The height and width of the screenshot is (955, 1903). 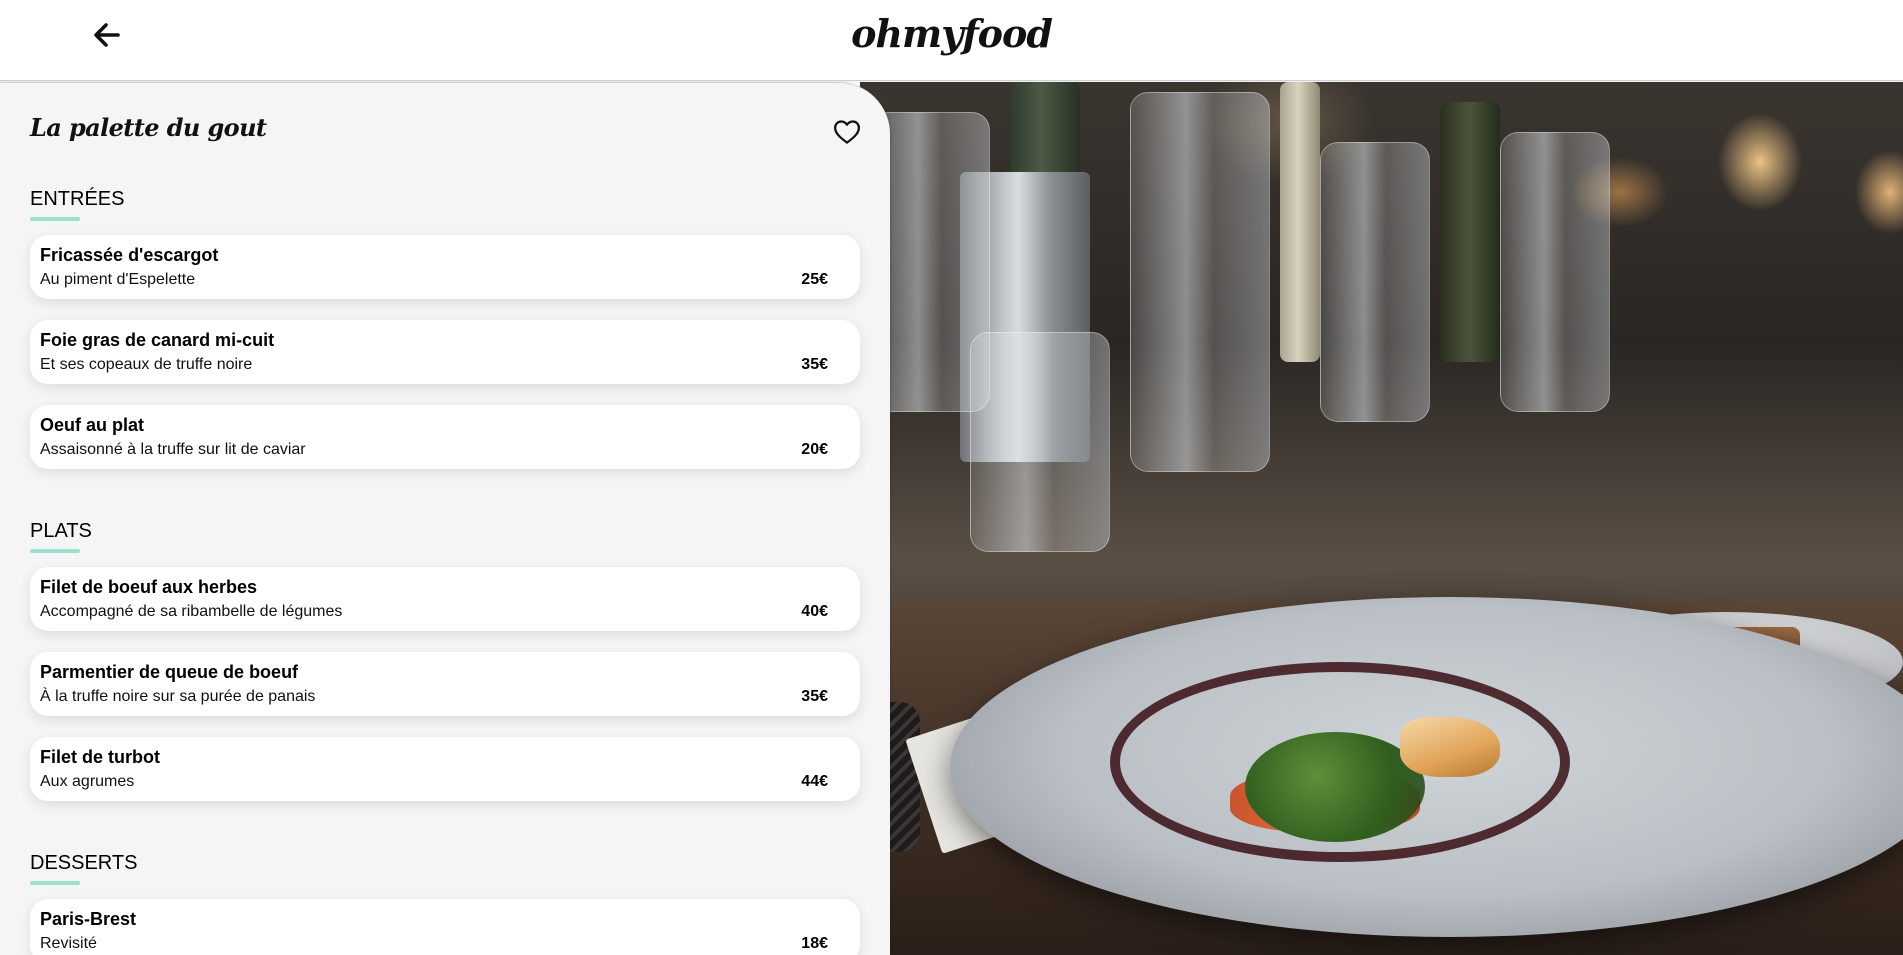 I want to click on favorite-button, so click(x=847, y=132).